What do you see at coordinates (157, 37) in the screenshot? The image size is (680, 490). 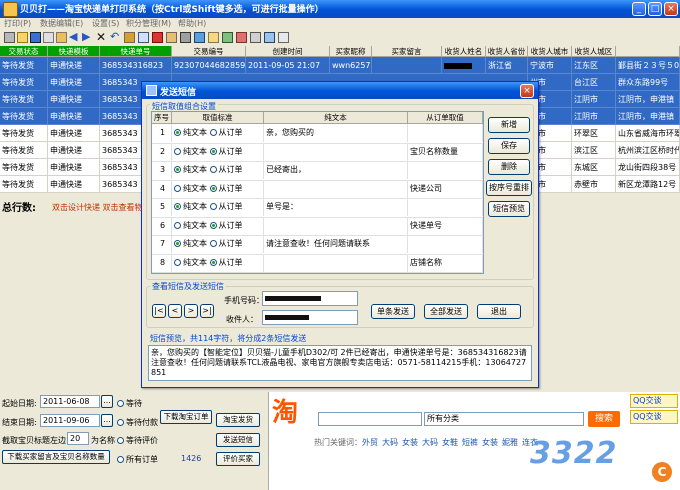 I see `stop-icon` at bounding box center [157, 37].